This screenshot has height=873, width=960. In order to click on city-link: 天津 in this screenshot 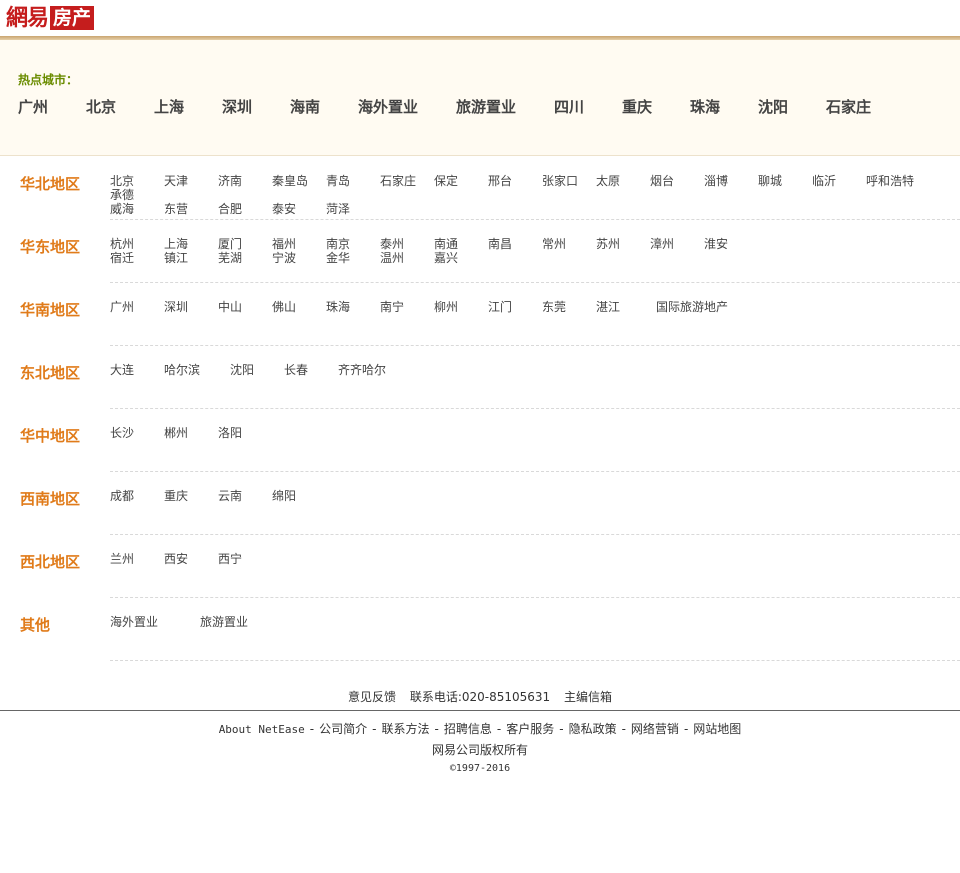, I will do `click(176, 181)`.